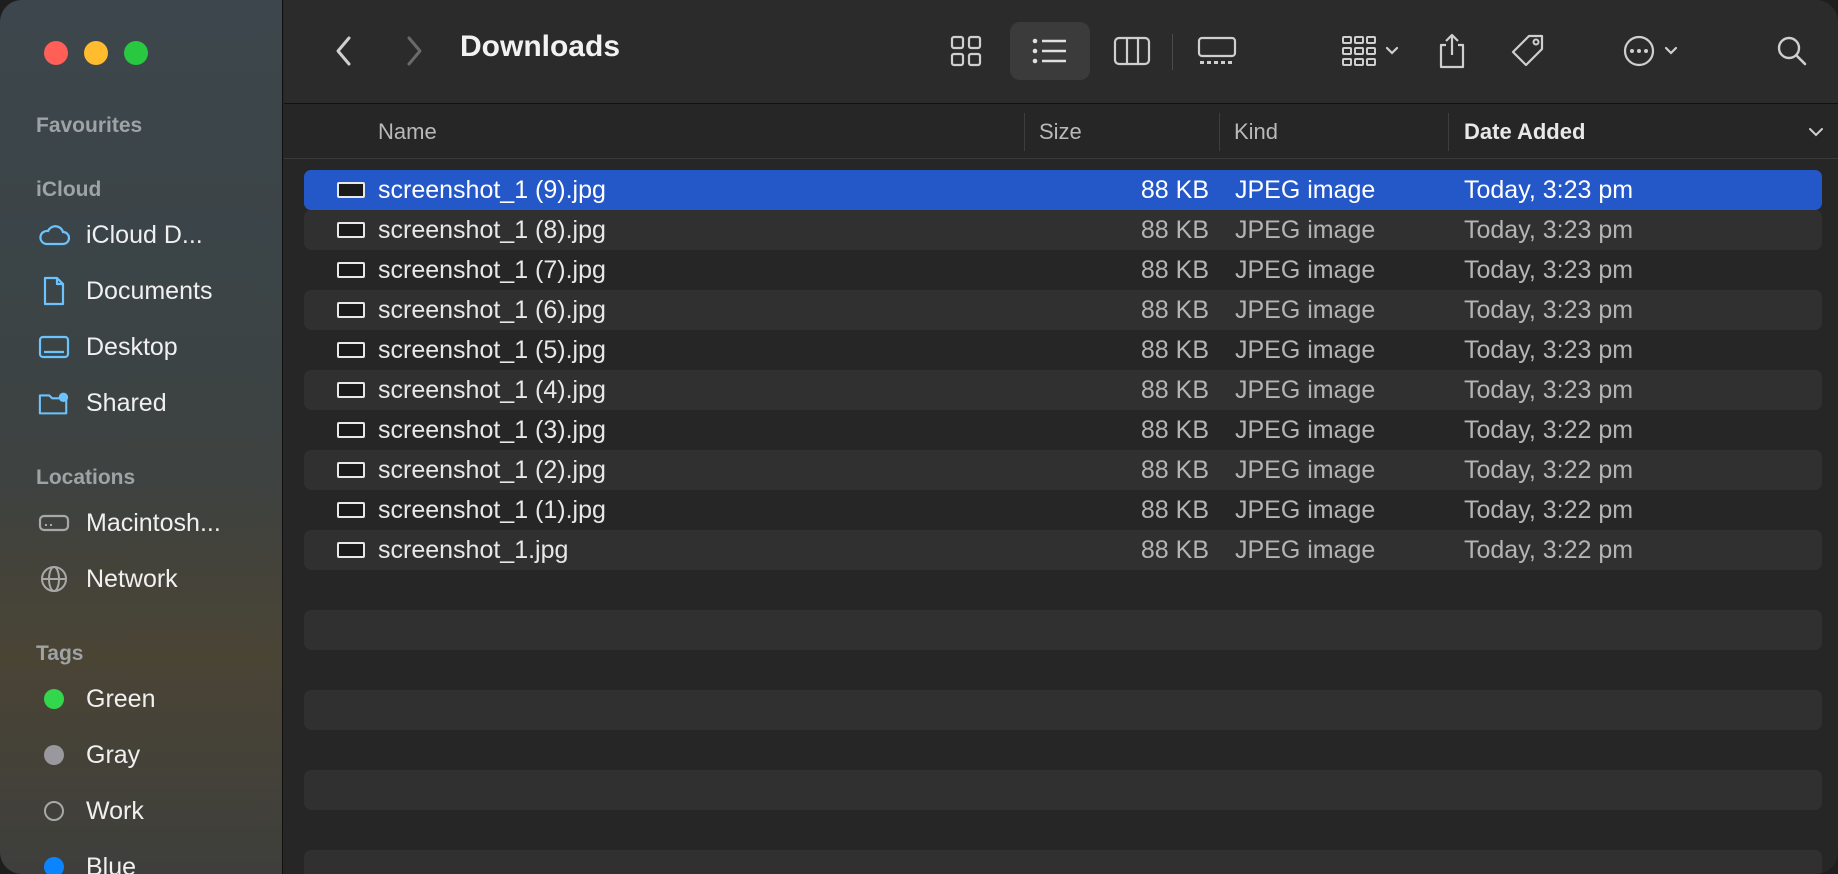  Describe the element at coordinates (113, 754) in the screenshot. I see `sidebar-item-label: Gray` at that location.